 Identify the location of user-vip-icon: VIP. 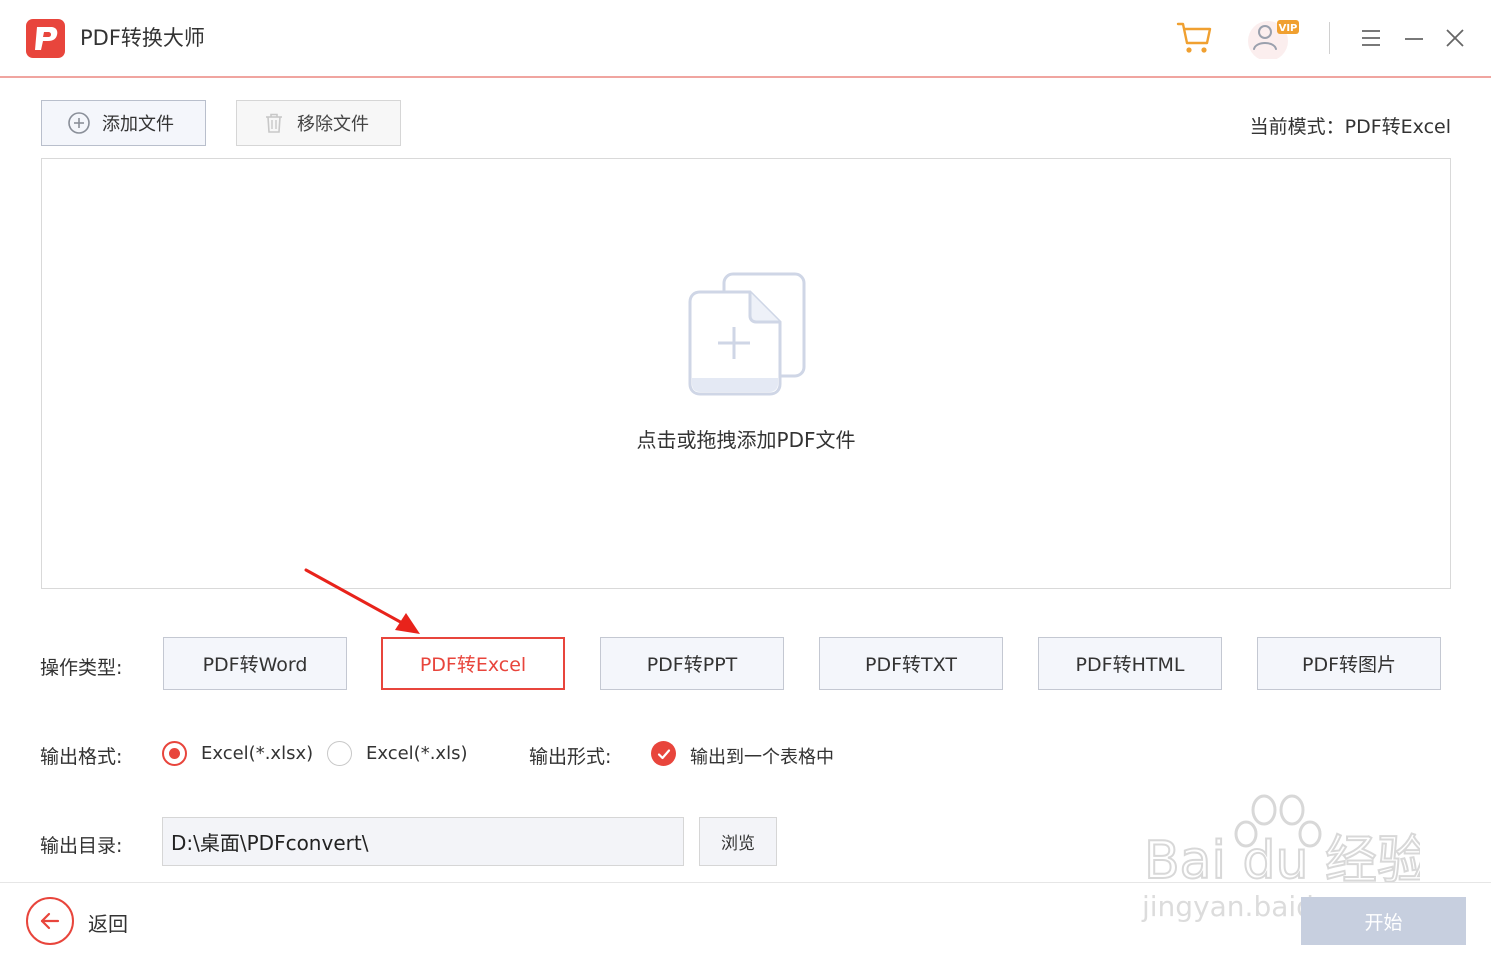
(1274, 37).